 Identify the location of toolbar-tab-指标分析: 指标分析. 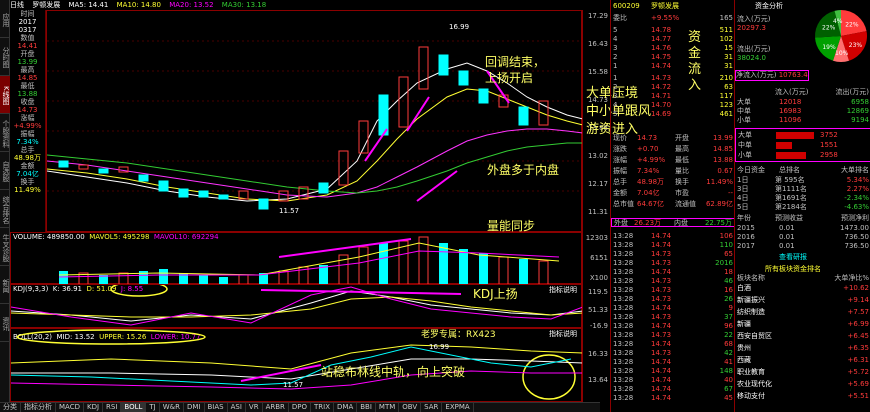
(38, 407).